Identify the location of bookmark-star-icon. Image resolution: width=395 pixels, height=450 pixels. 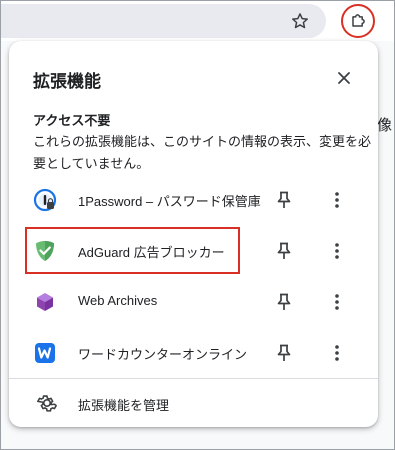
(300, 21).